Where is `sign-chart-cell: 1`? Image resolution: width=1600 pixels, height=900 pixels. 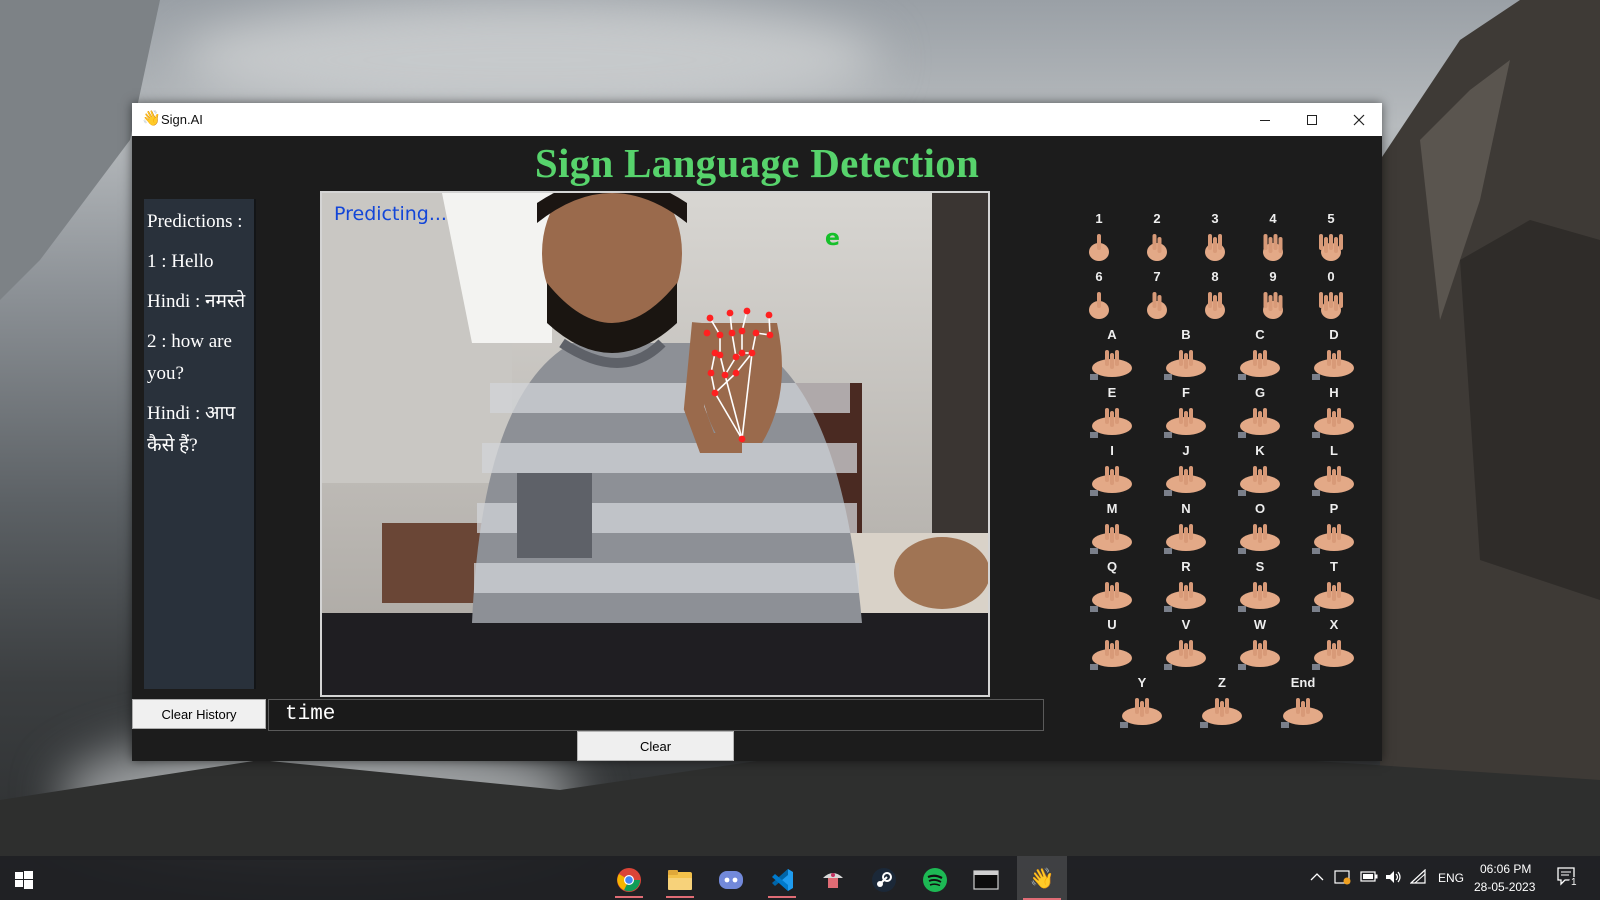
sign-chart-cell: 1 is located at coordinates (1099, 240).